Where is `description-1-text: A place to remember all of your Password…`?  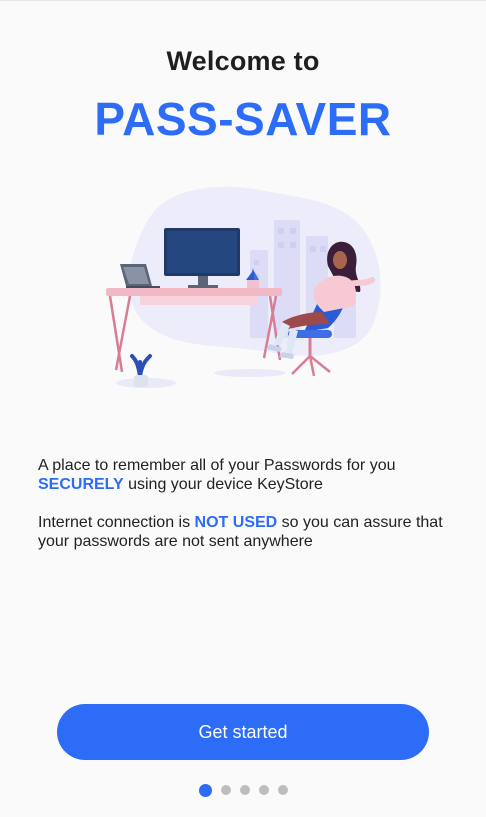
description-1-text: A place to remember all of your Password… is located at coordinates (217, 465).